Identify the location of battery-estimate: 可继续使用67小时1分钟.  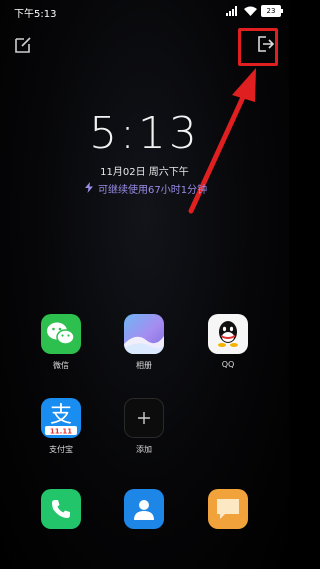
(146, 188).